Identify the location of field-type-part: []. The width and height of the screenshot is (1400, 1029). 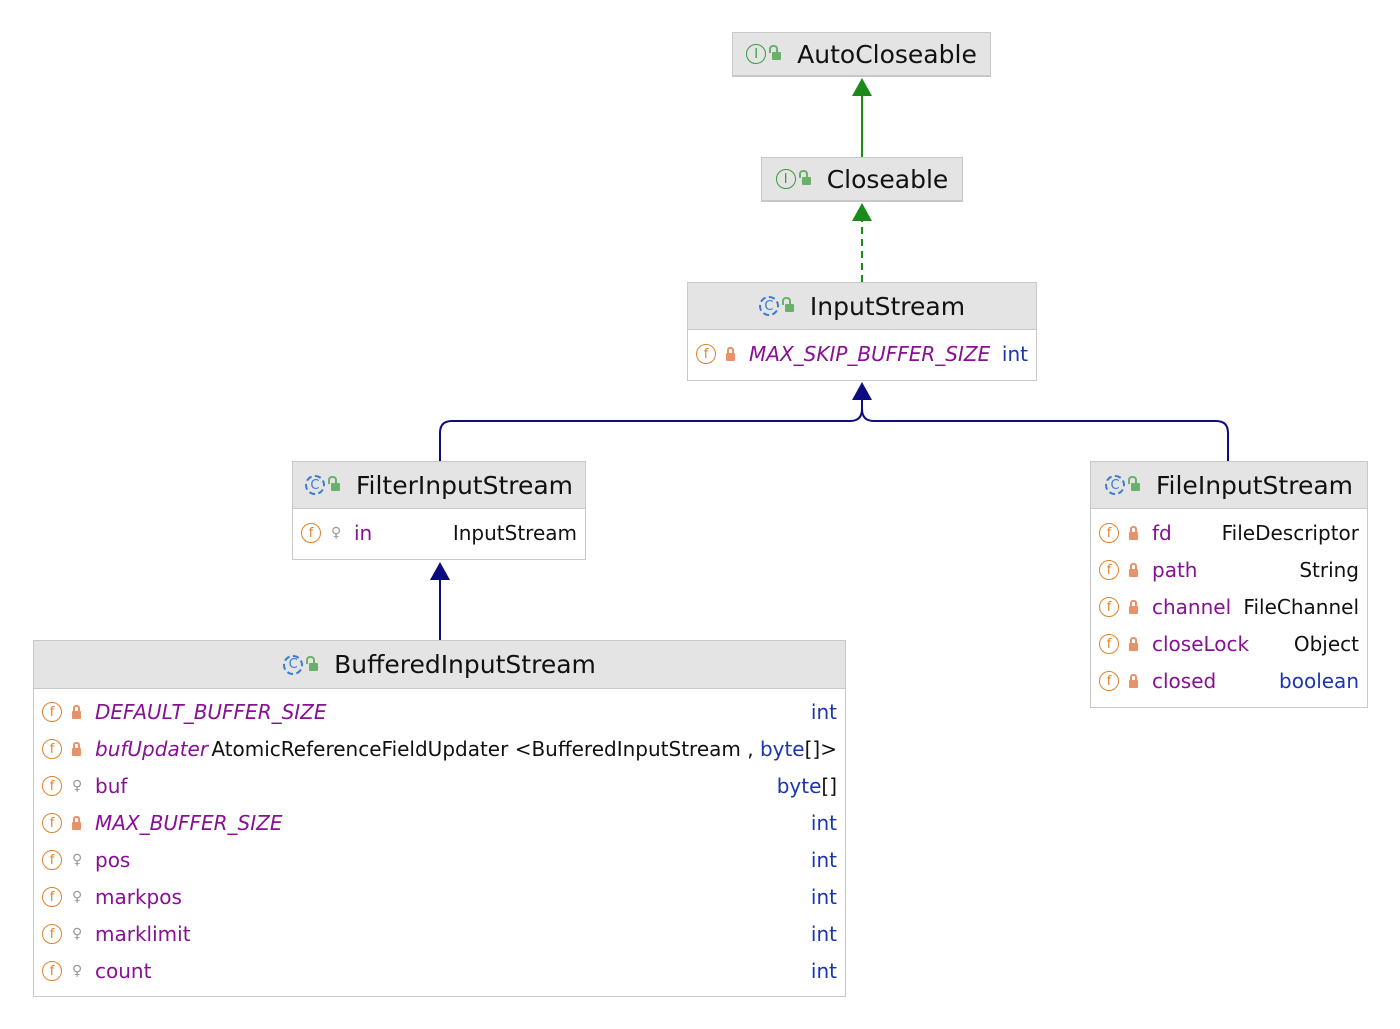
(829, 786).